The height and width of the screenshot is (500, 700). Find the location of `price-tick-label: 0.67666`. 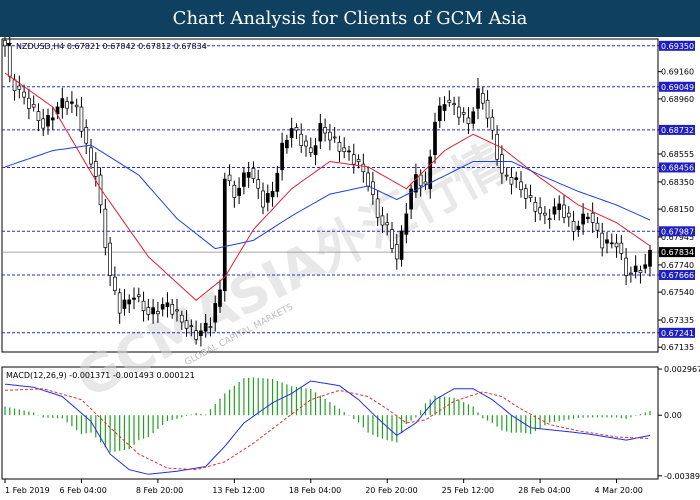

price-tick-label: 0.67666 is located at coordinates (677, 275).